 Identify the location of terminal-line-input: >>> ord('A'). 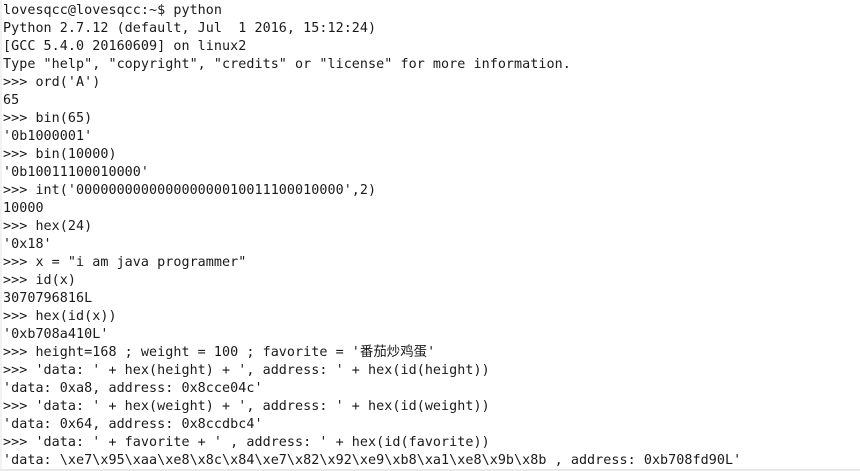
(52, 82).